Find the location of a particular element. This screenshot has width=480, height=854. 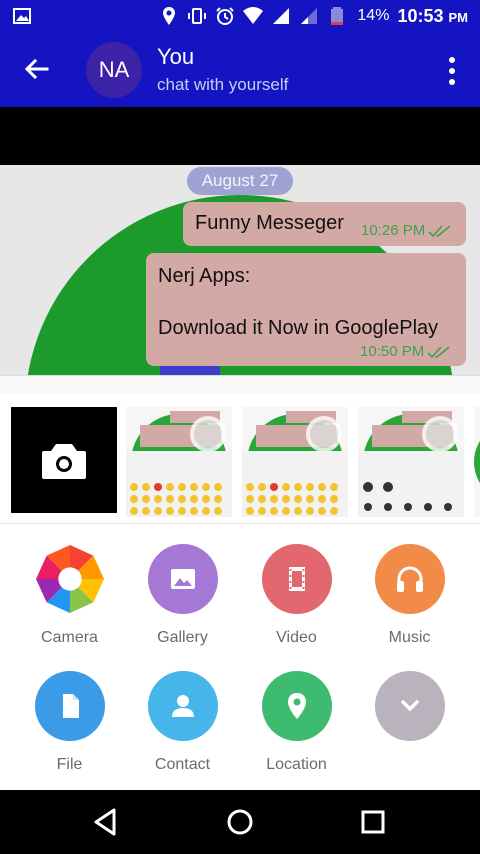

image-icon is located at coordinates (182, 579).